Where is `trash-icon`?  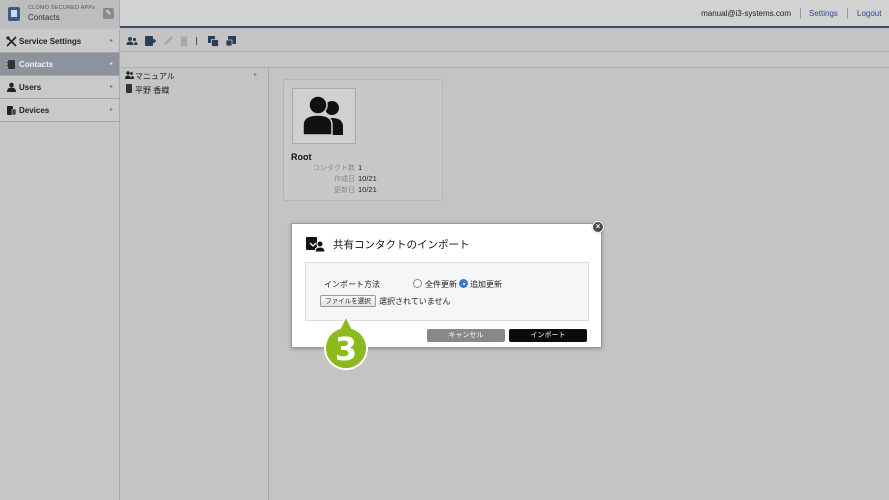 trash-icon is located at coordinates (184, 41).